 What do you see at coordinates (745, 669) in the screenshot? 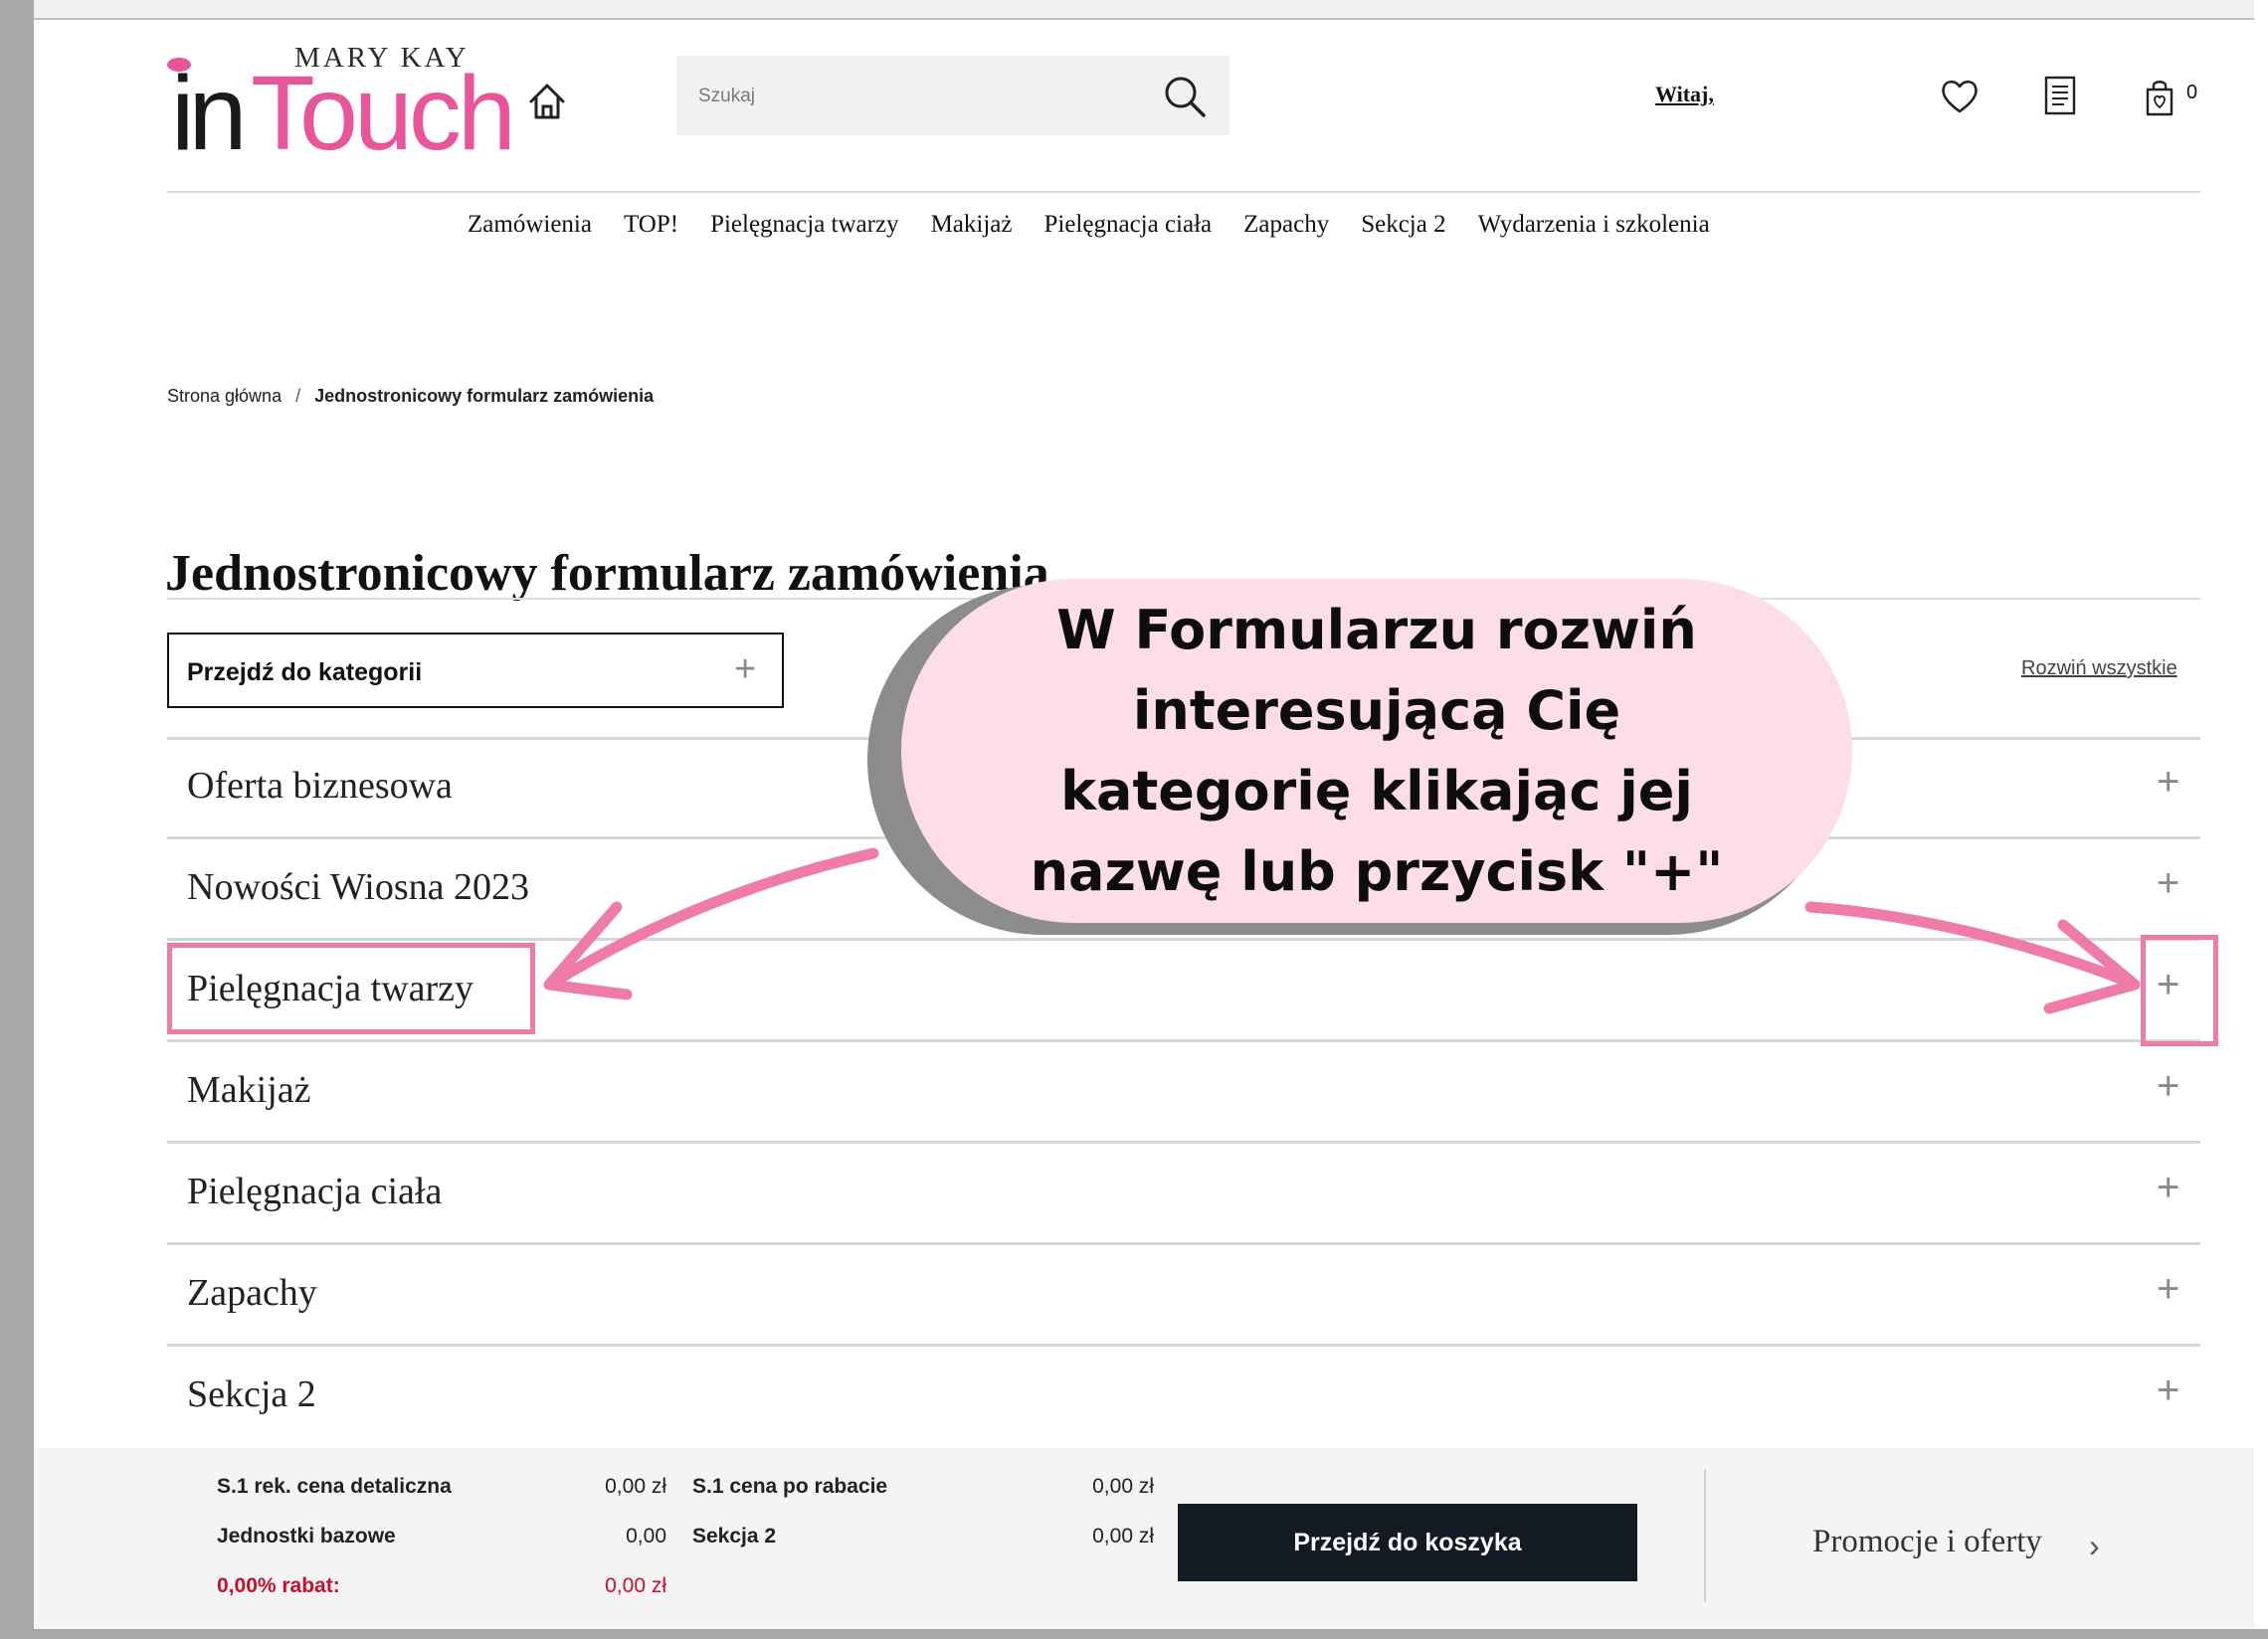
I see `plus-icon: +` at bounding box center [745, 669].